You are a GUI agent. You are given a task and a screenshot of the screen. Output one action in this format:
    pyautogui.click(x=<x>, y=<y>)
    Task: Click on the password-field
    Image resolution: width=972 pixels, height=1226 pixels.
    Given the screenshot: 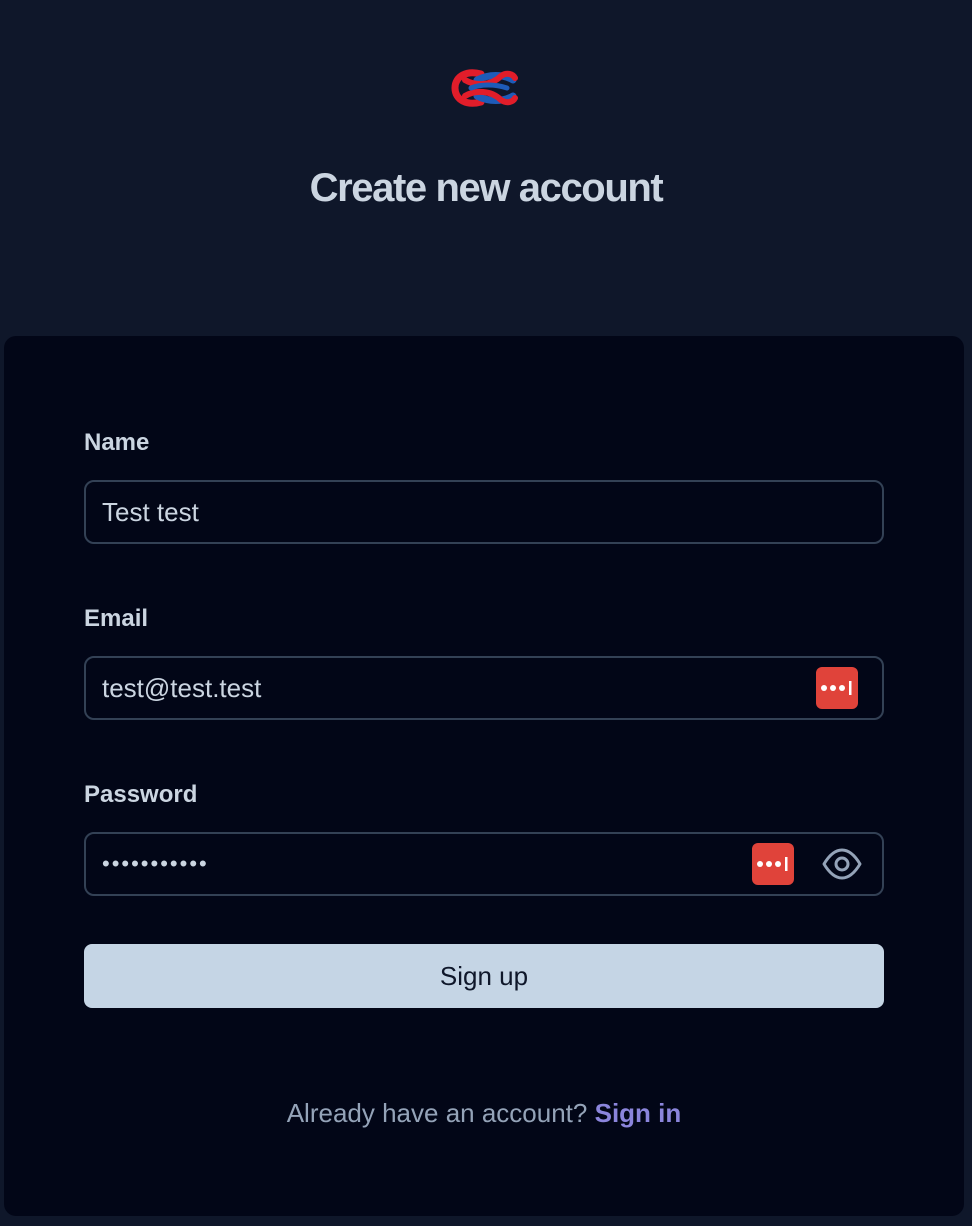 What is the action you would take?
    pyautogui.click(x=484, y=864)
    